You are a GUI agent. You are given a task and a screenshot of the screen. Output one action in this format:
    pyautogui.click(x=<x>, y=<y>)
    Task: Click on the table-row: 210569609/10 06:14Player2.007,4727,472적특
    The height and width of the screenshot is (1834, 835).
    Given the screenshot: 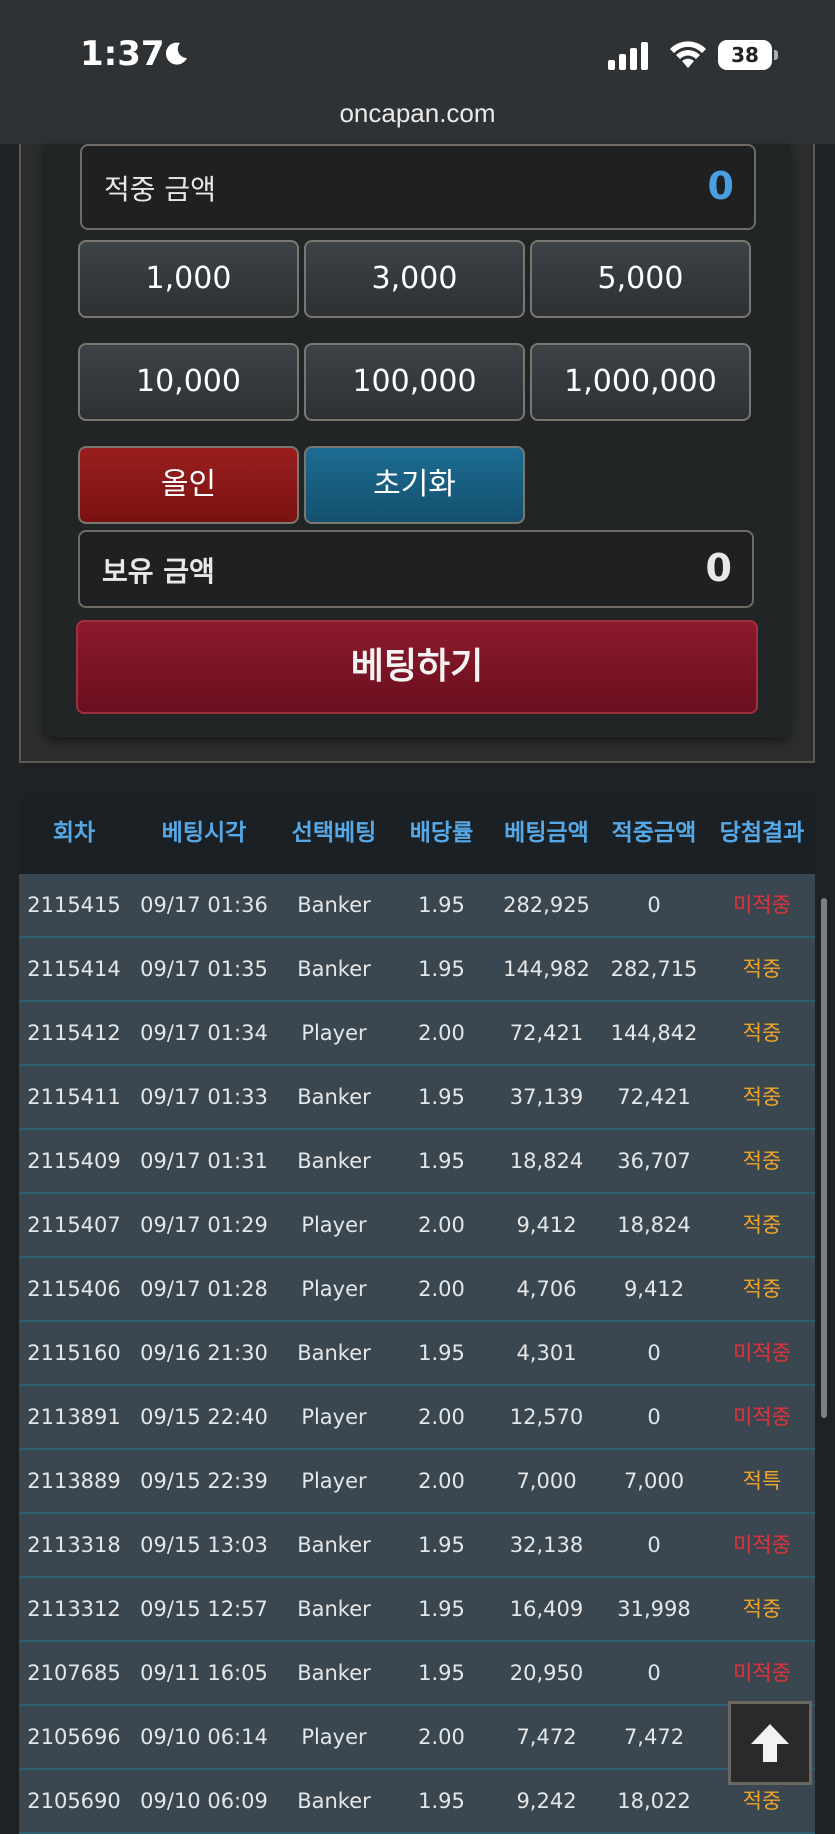 What is the action you would take?
    pyautogui.click(x=417, y=1738)
    